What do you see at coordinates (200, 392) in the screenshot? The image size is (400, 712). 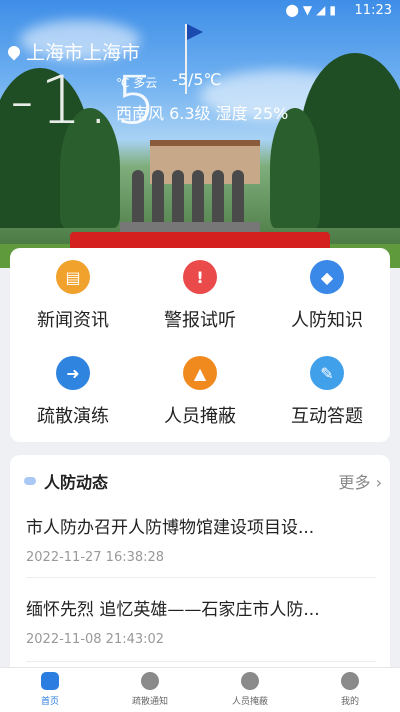 I see `menu-item-shelter: ▲ 人员掩蔽` at bounding box center [200, 392].